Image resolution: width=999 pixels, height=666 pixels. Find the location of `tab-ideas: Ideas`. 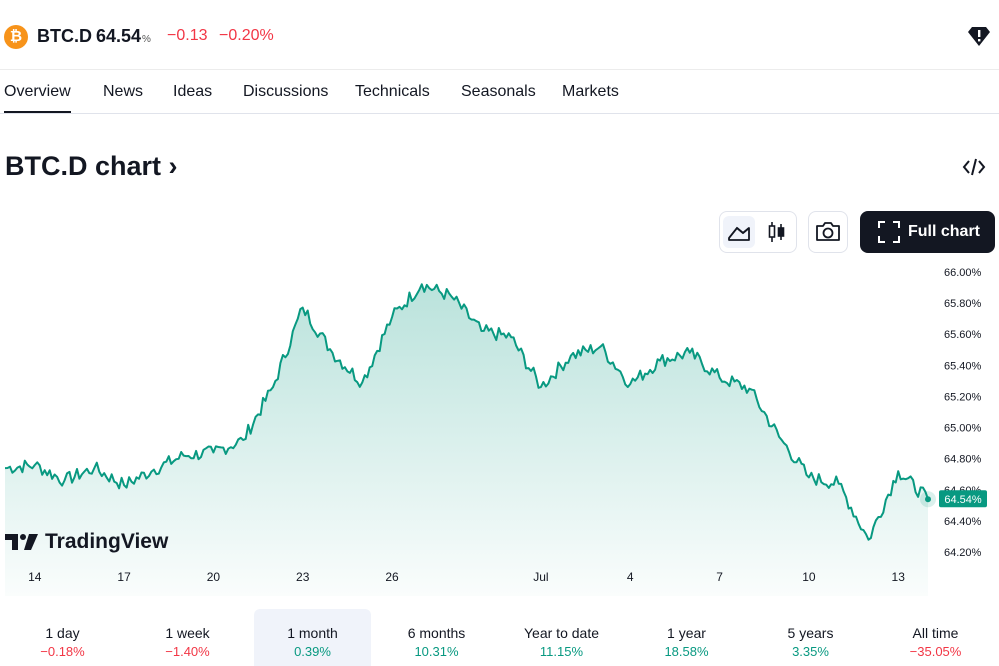

tab-ideas: Ideas is located at coordinates (192, 92).